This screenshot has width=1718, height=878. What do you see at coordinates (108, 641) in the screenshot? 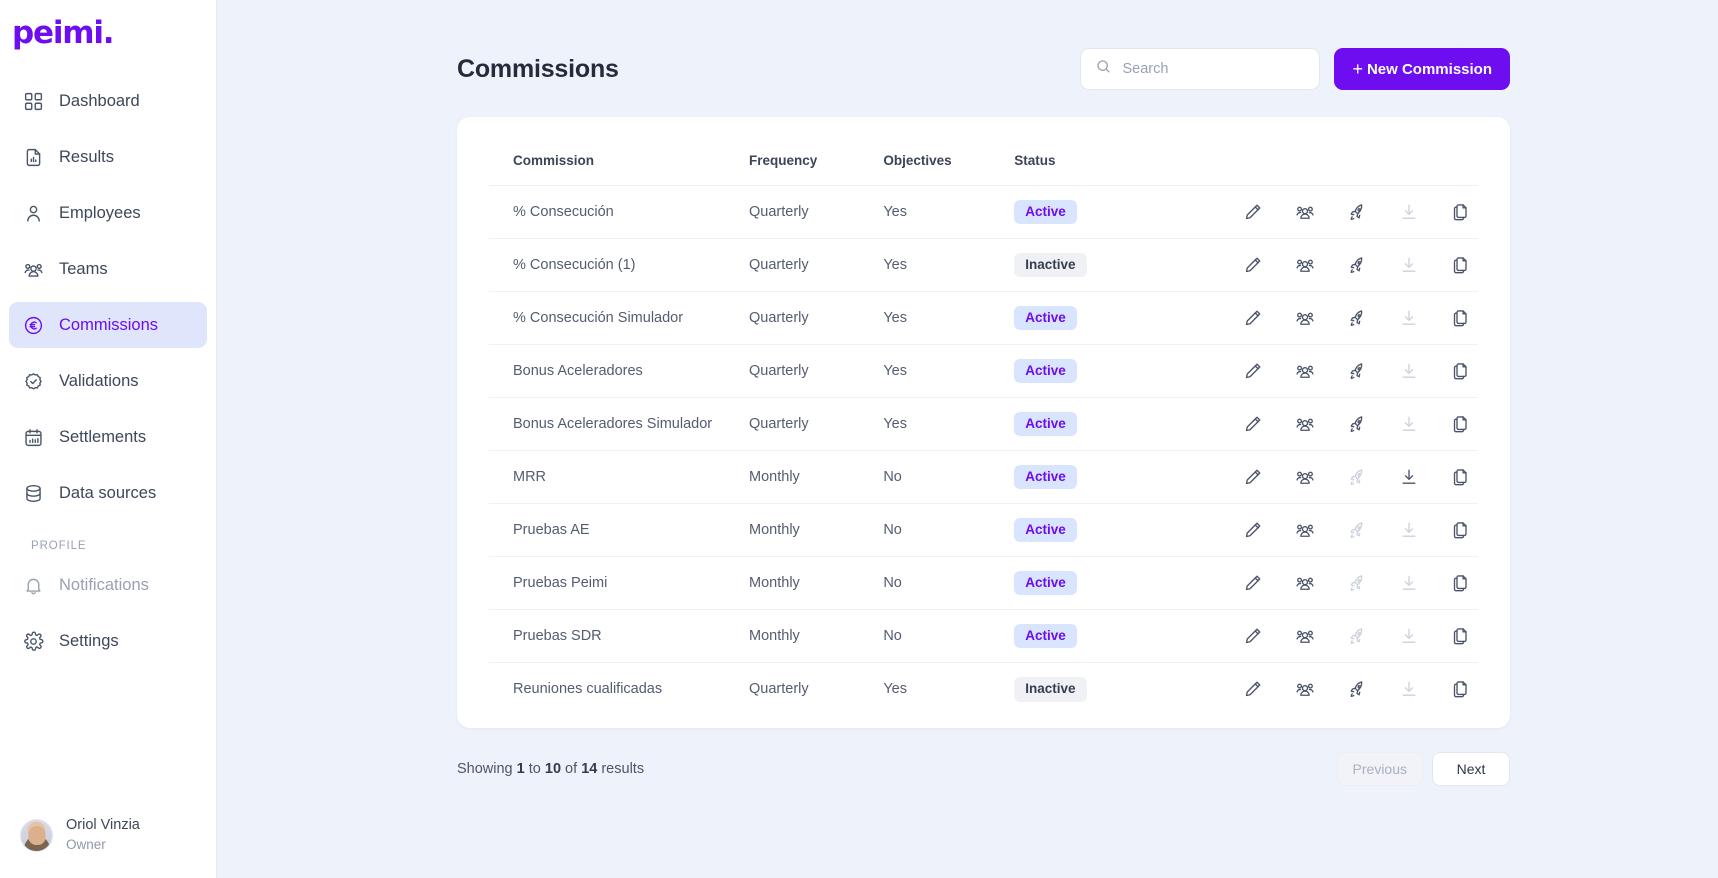
I see `sidebar-item-settings: Settings` at bounding box center [108, 641].